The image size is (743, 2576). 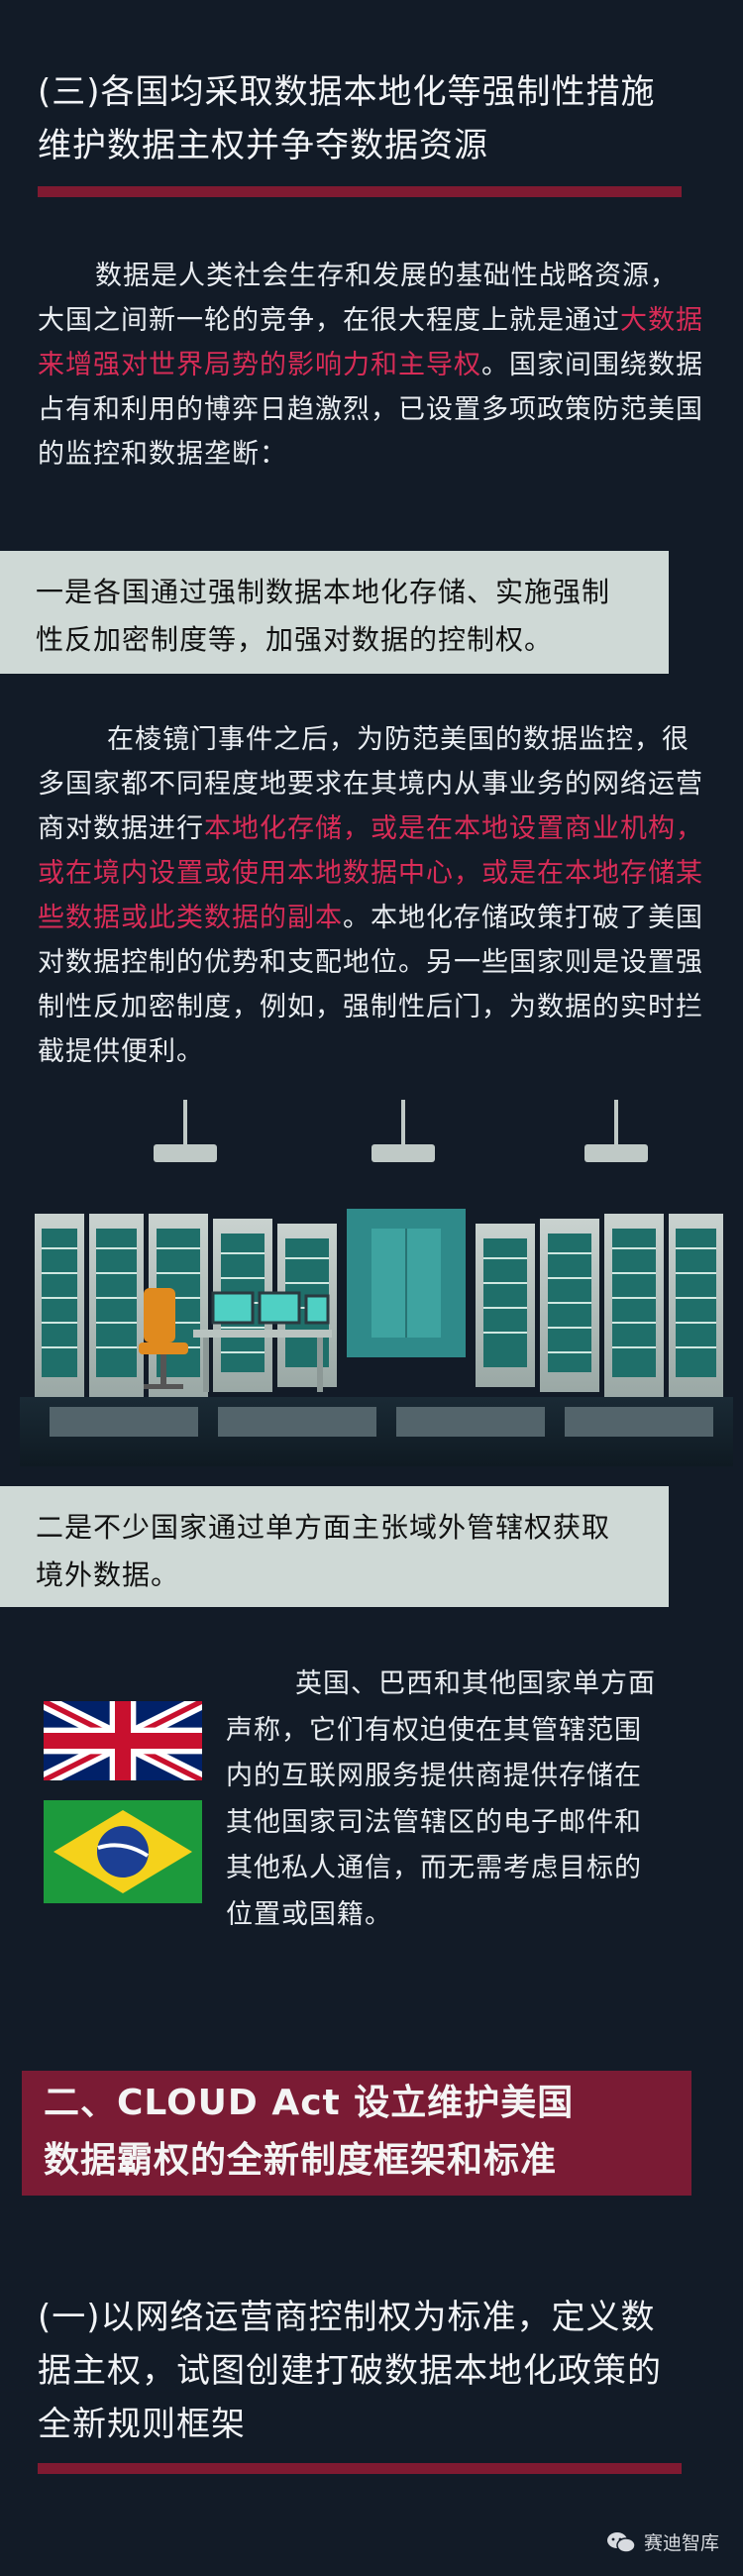 I want to click on section-heading-data-localization: (三)各国均采取数据本地化等强制性措施 维护数据主权并争夺数据资源, so click(x=379, y=118).